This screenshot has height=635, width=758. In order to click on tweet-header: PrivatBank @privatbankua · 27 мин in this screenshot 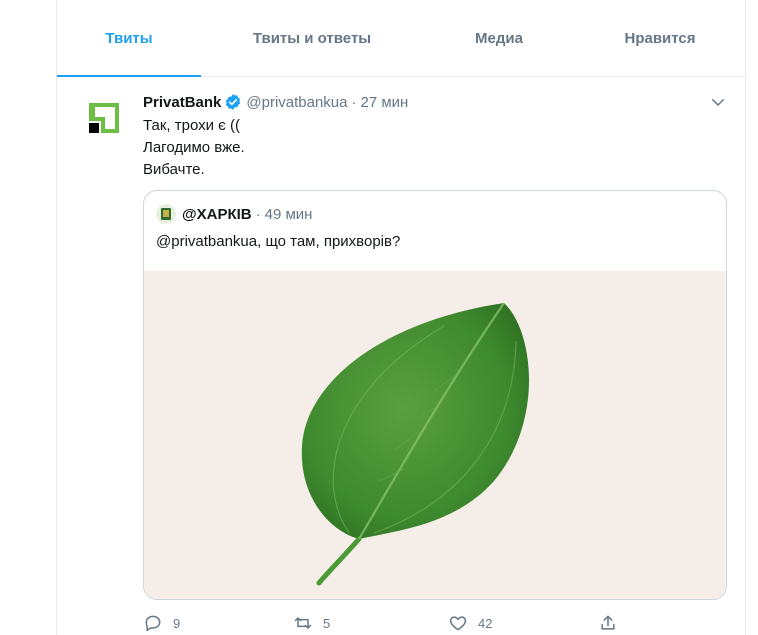, I will do `click(275, 102)`.